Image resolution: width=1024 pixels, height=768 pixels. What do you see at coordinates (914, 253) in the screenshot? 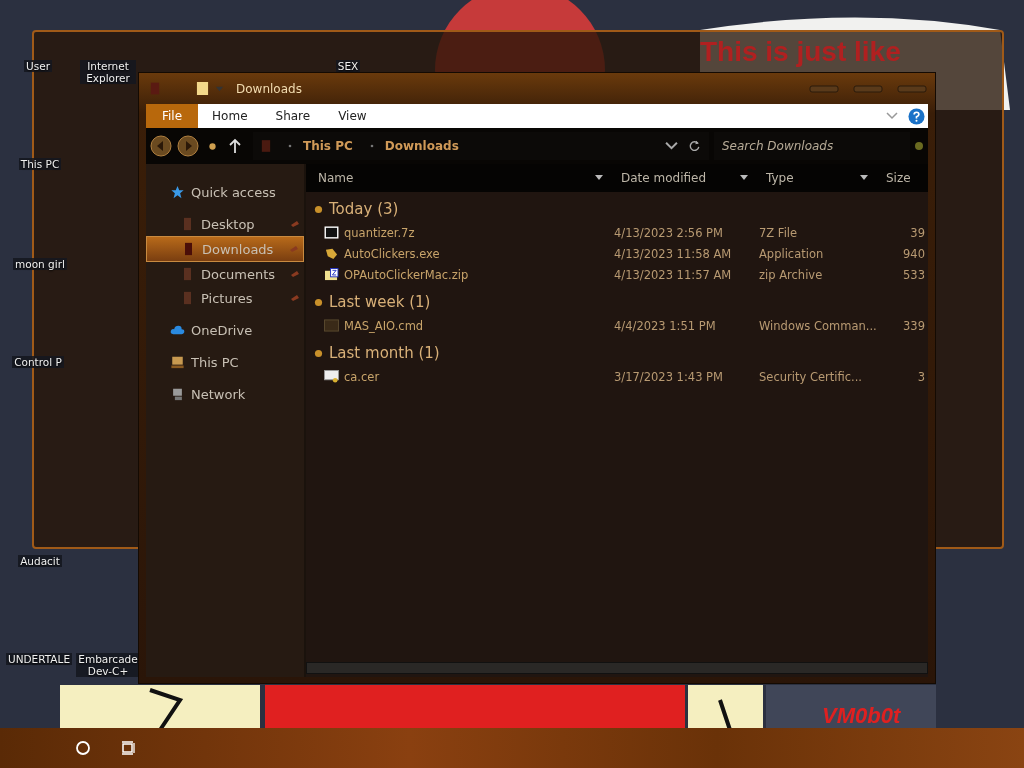
I see `size-cell-text: 940` at bounding box center [914, 253].